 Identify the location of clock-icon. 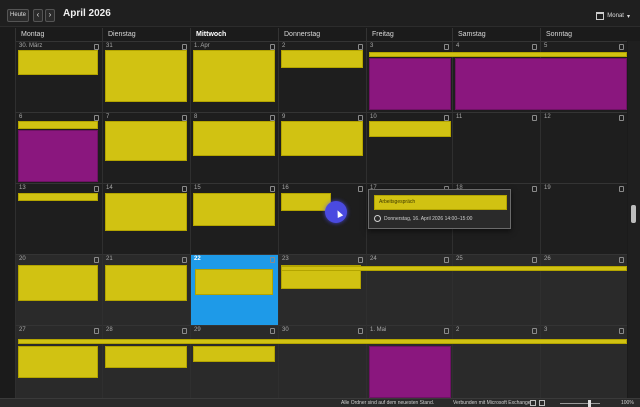
(377, 218).